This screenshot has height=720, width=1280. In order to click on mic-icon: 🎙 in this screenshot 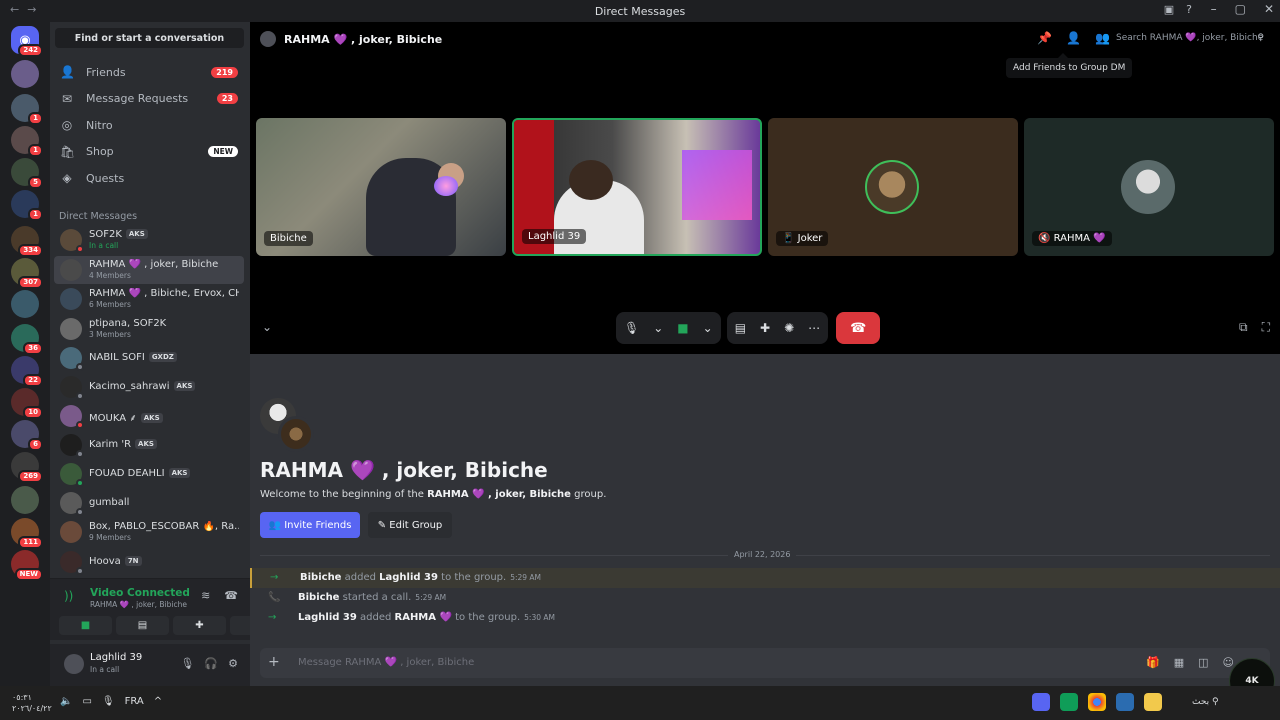, I will do `click(631, 328)`.